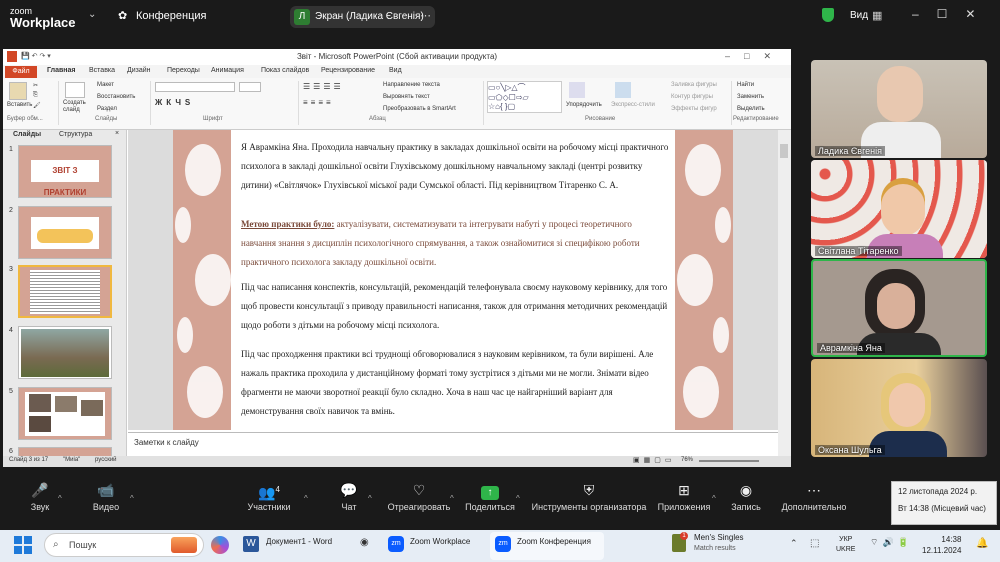 The width and height of the screenshot is (1000, 562). I want to click on shape-effects-button: Эффекты фигур, so click(694, 109).